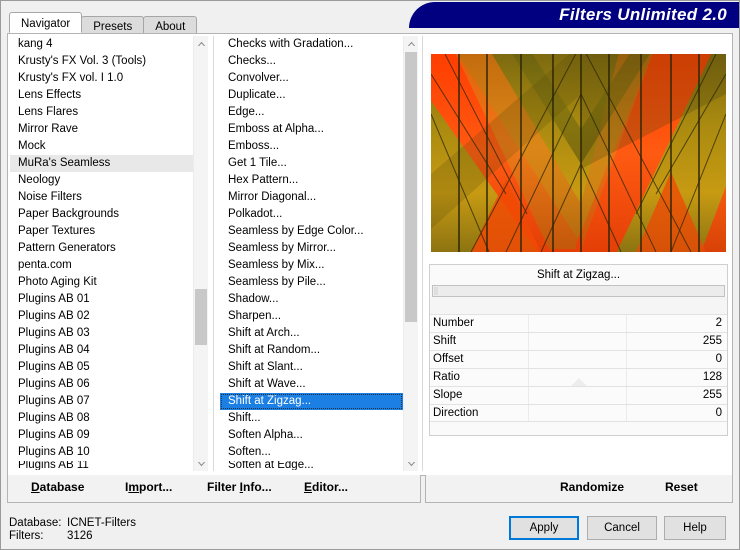  Describe the element at coordinates (578, 377) in the screenshot. I see `parameter-slider-row: Ratio 128` at that location.